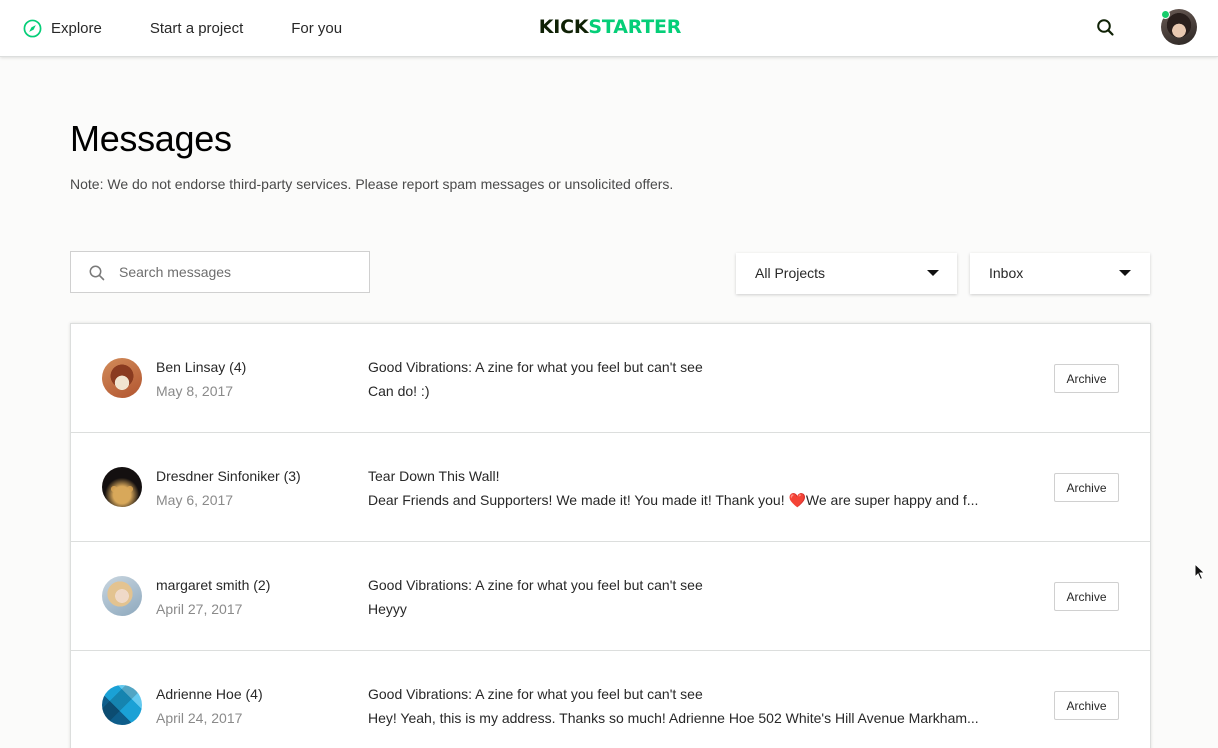 This screenshot has width=1218, height=748. I want to click on kickstarter-logo: KICKSTARTER, so click(610, 27).